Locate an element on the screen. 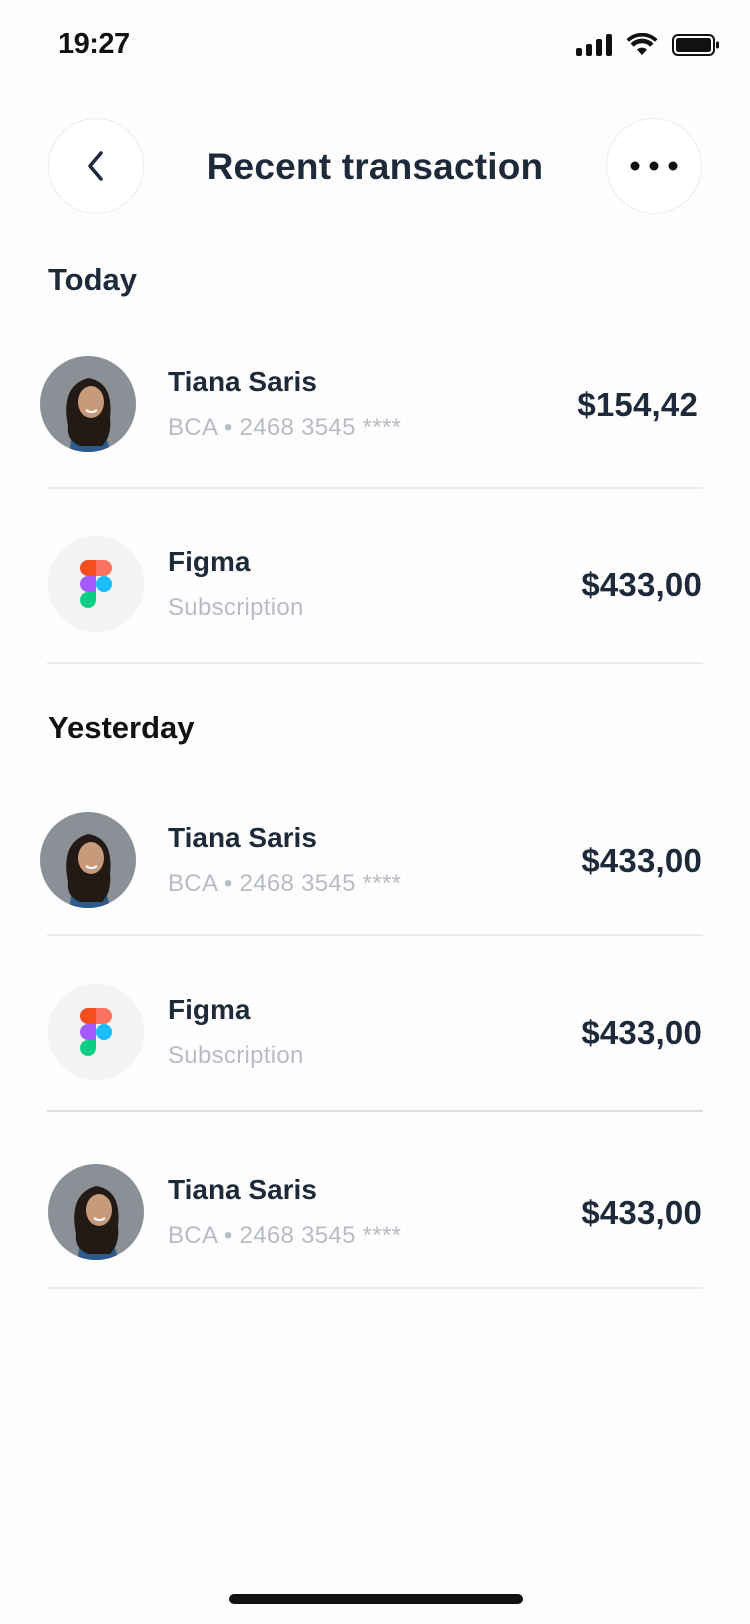 This screenshot has height=1624, width=750. status-icons is located at coordinates (648, 45).